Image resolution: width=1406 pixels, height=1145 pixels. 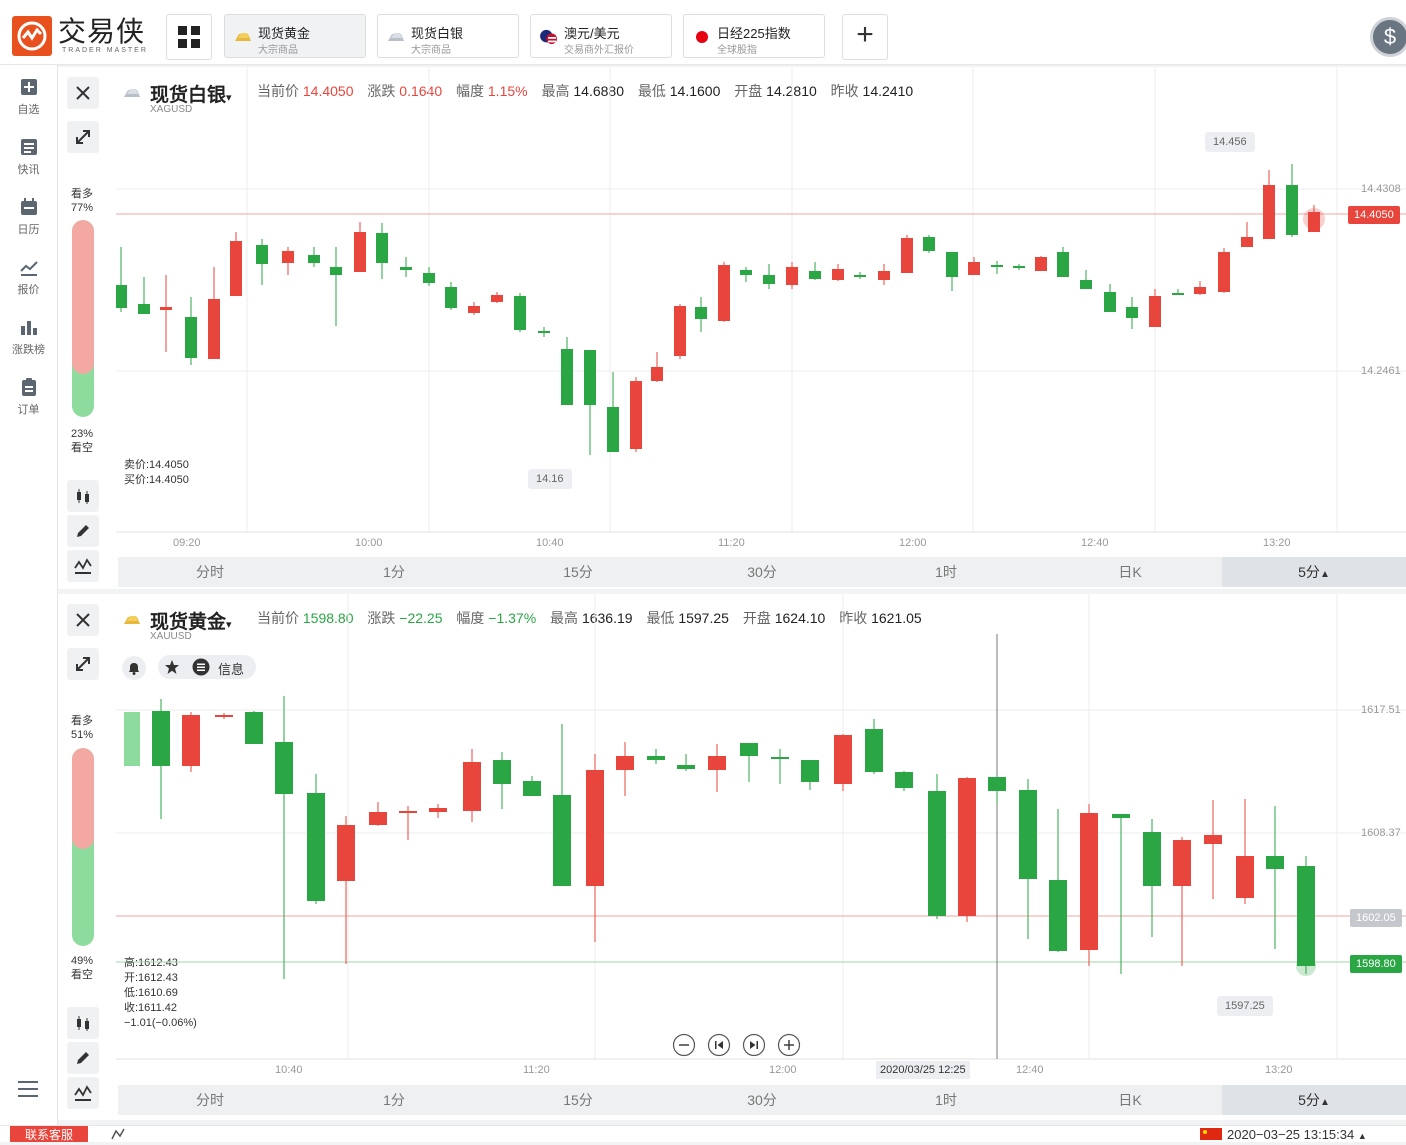 I want to click on scroll-start-icon, so click(x=719, y=1045).